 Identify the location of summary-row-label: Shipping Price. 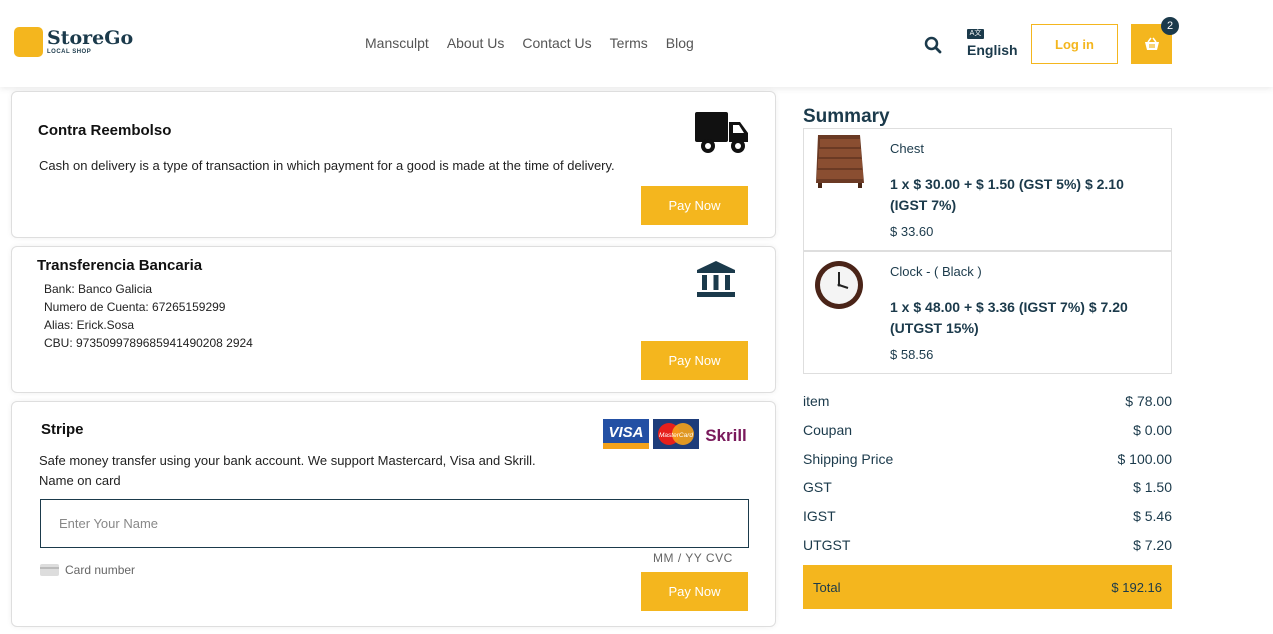
(848, 459).